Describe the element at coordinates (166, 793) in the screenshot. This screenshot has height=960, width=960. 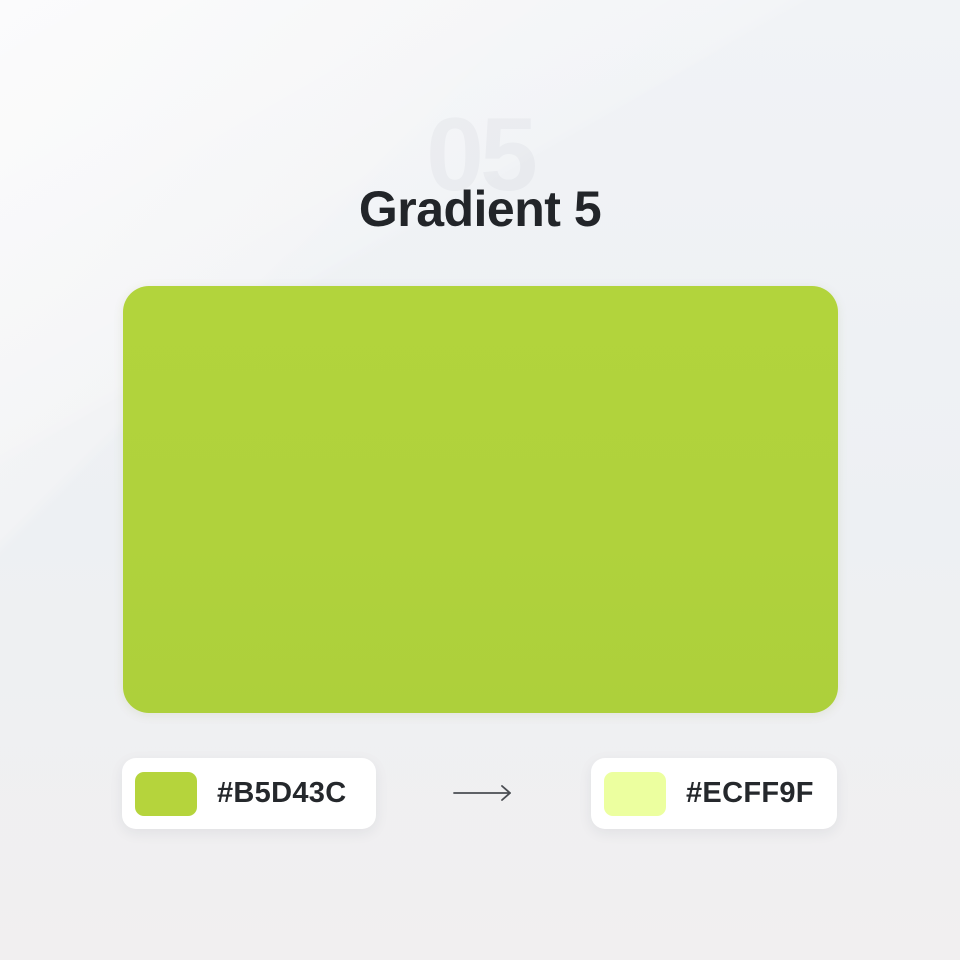
I see `start-color-sample` at that location.